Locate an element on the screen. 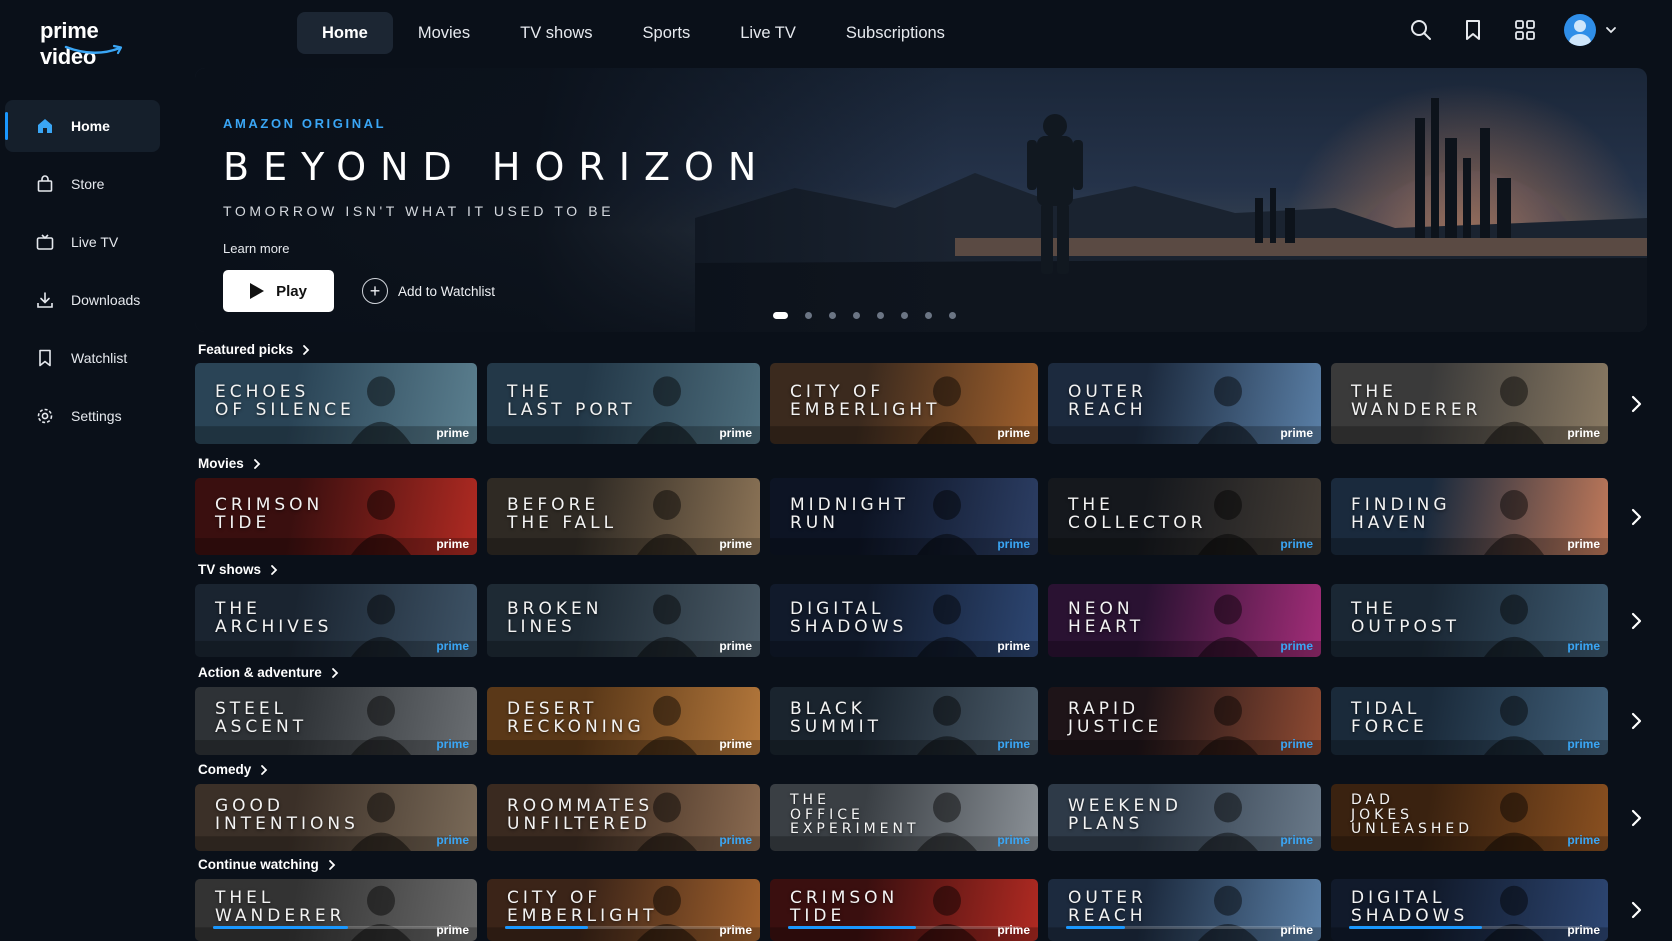 The image size is (1672, 941). title-card: Good Intentions prime is located at coordinates (336, 817).